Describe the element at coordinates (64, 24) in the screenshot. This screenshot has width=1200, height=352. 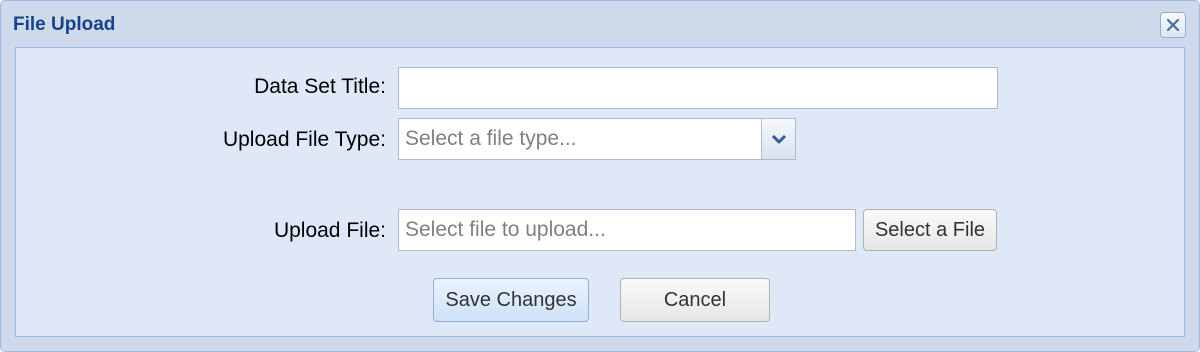
I see `dialog-title: File Upload` at that location.